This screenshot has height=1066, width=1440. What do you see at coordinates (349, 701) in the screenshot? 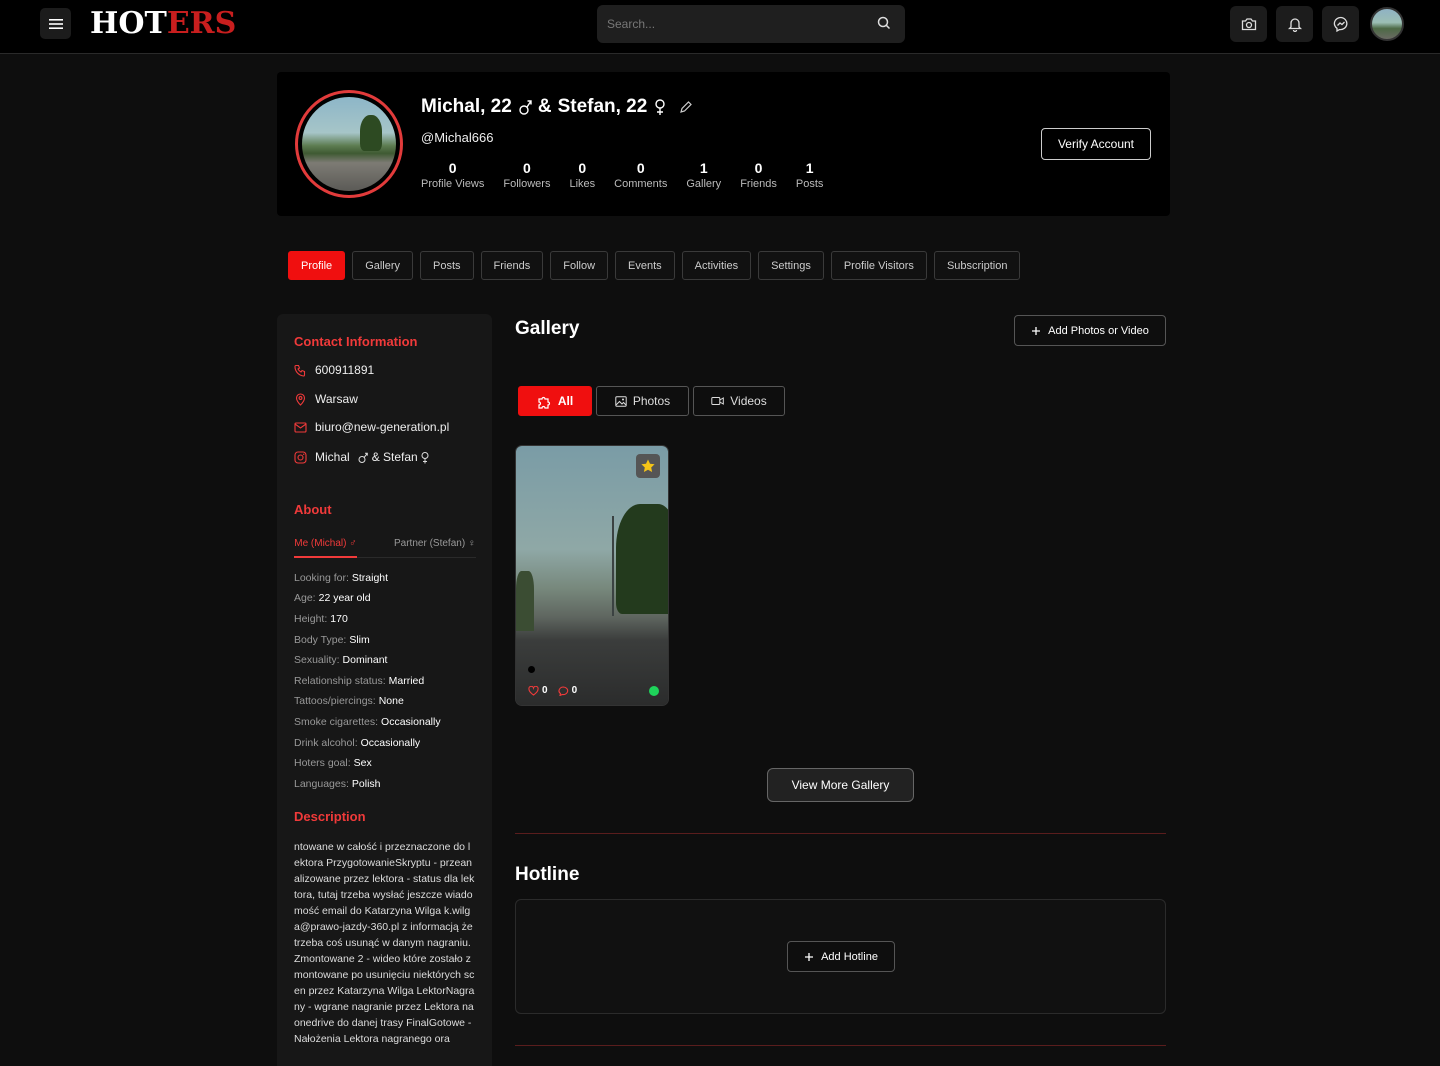
I see `attr-tattoos: Tattoos/piercings: None` at bounding box center [349, 701].